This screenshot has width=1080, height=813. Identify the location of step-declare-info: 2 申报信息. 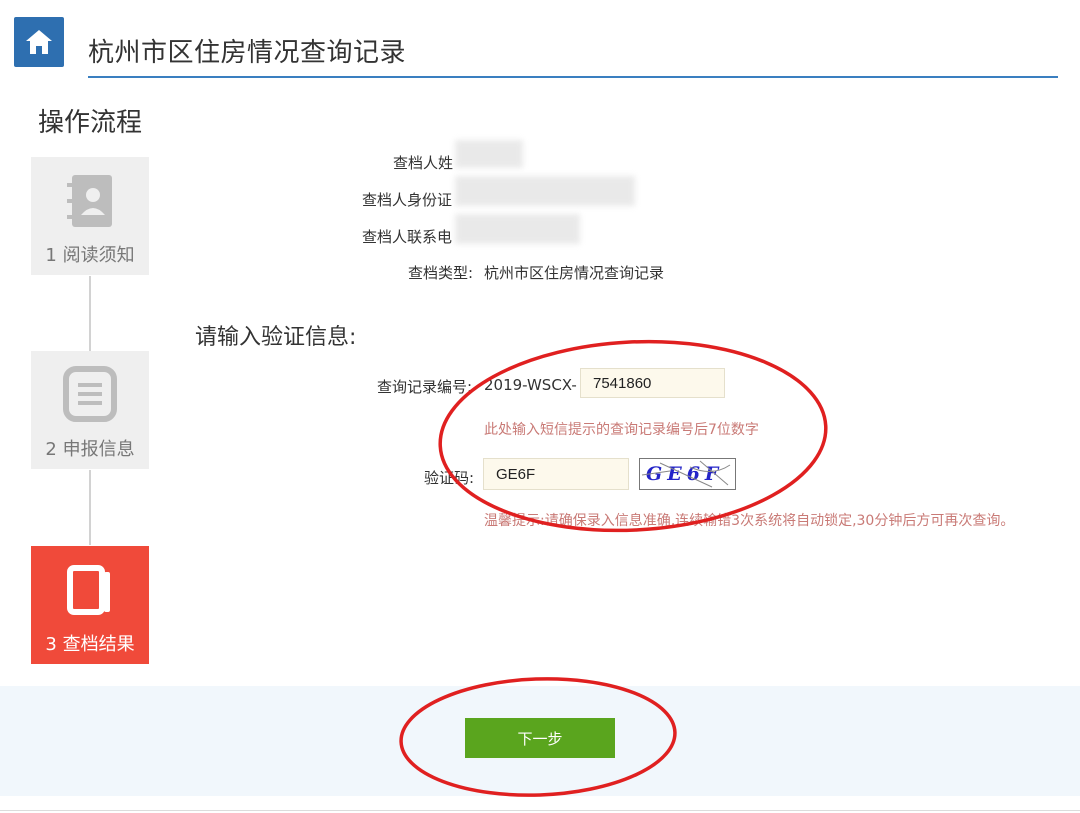
(90, 410).